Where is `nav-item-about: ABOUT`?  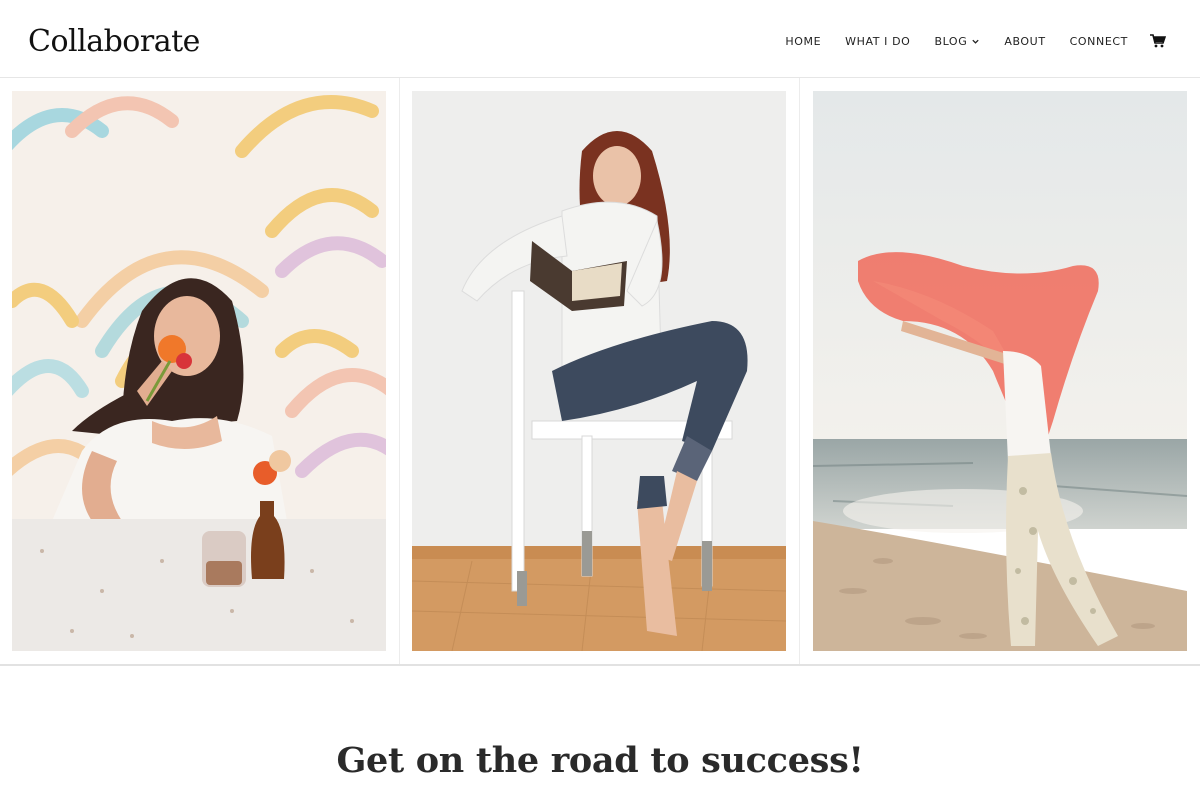 nav-item-about: ABOUT is located at coordinates (1024, 41).